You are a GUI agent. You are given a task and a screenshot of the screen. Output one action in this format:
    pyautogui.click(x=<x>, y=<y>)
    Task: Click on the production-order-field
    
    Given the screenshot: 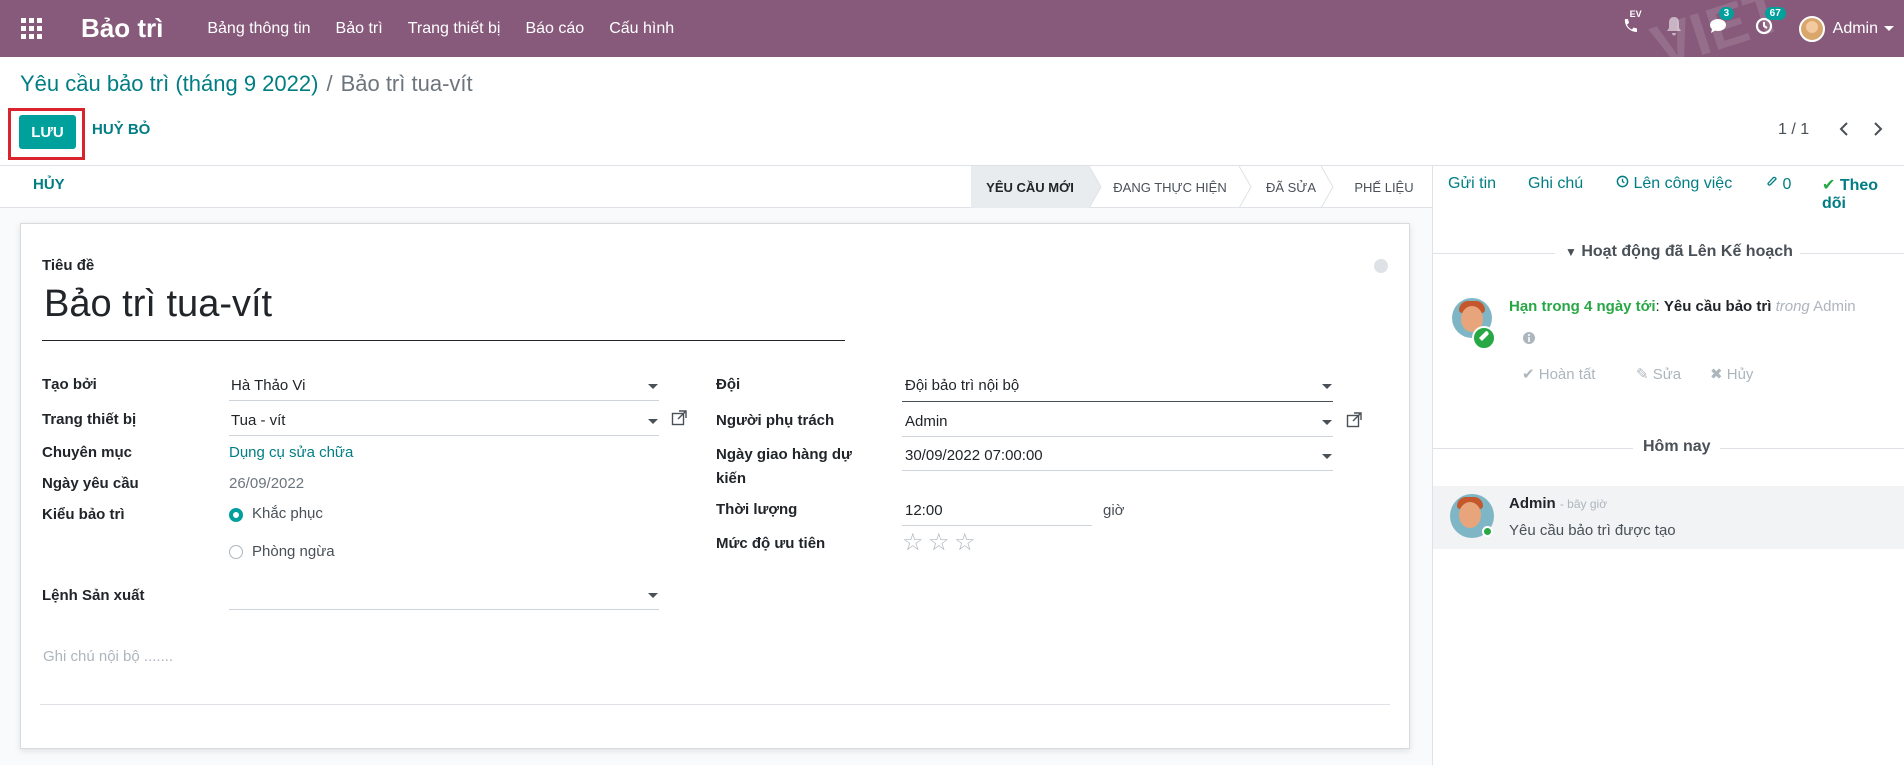 What is the action you would take?
    pyautogui.click(x=444, y=609)
    